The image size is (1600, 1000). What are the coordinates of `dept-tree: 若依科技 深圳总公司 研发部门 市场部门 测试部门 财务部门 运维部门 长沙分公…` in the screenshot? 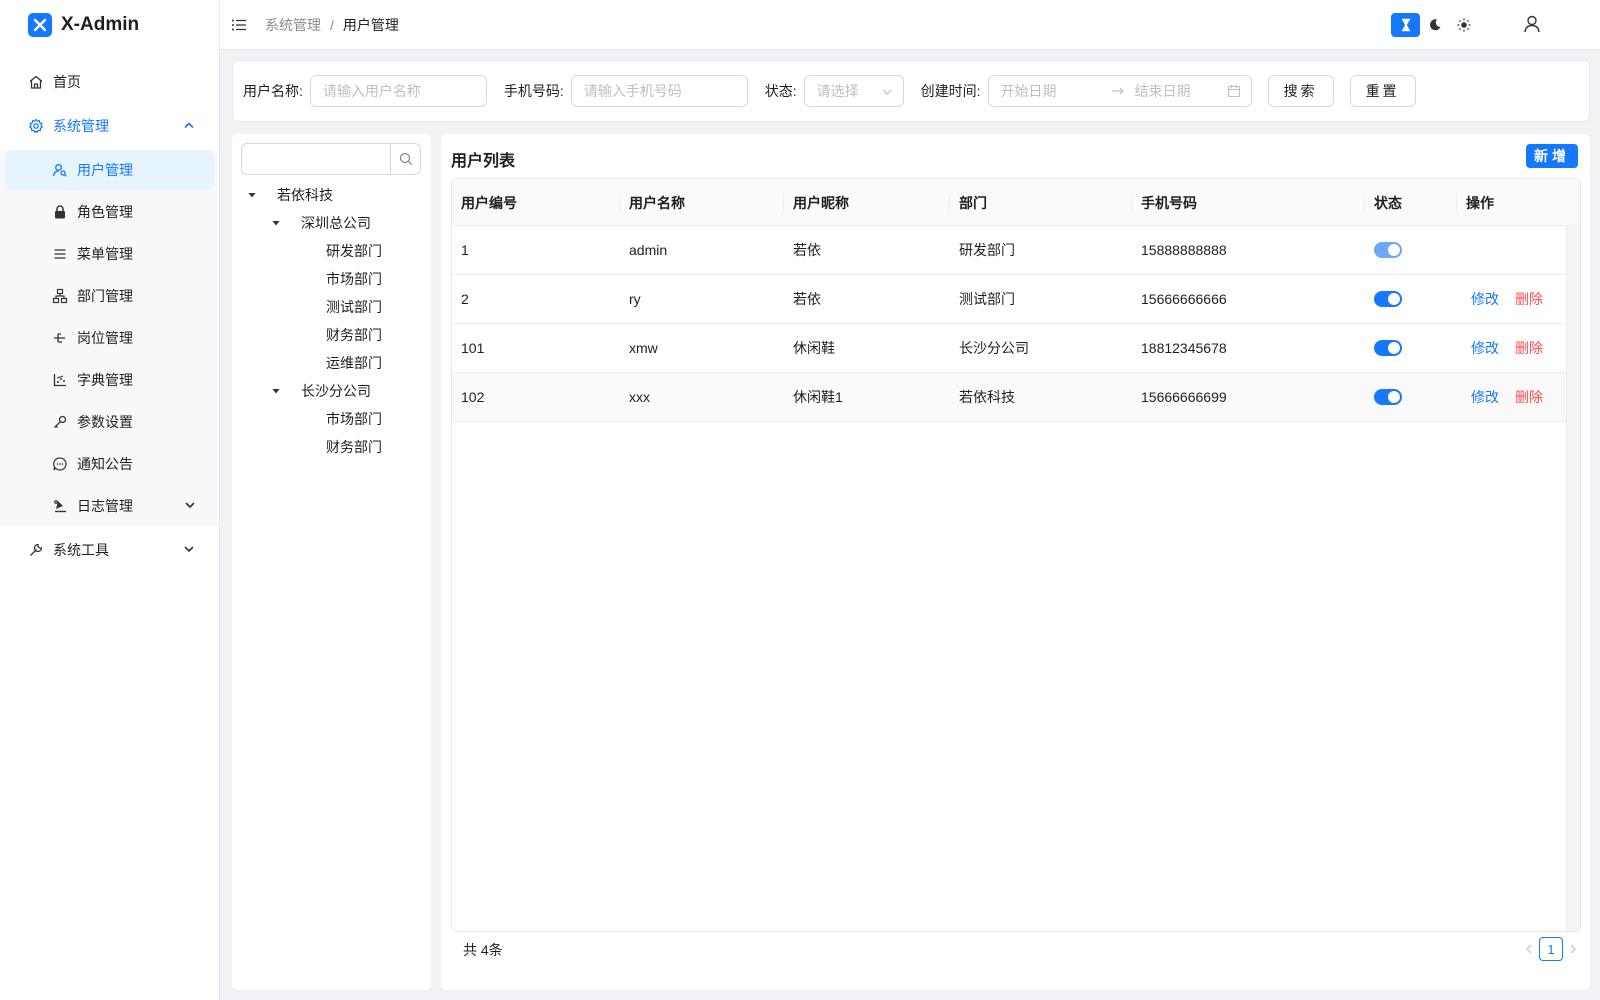 It's located at (331, 321).